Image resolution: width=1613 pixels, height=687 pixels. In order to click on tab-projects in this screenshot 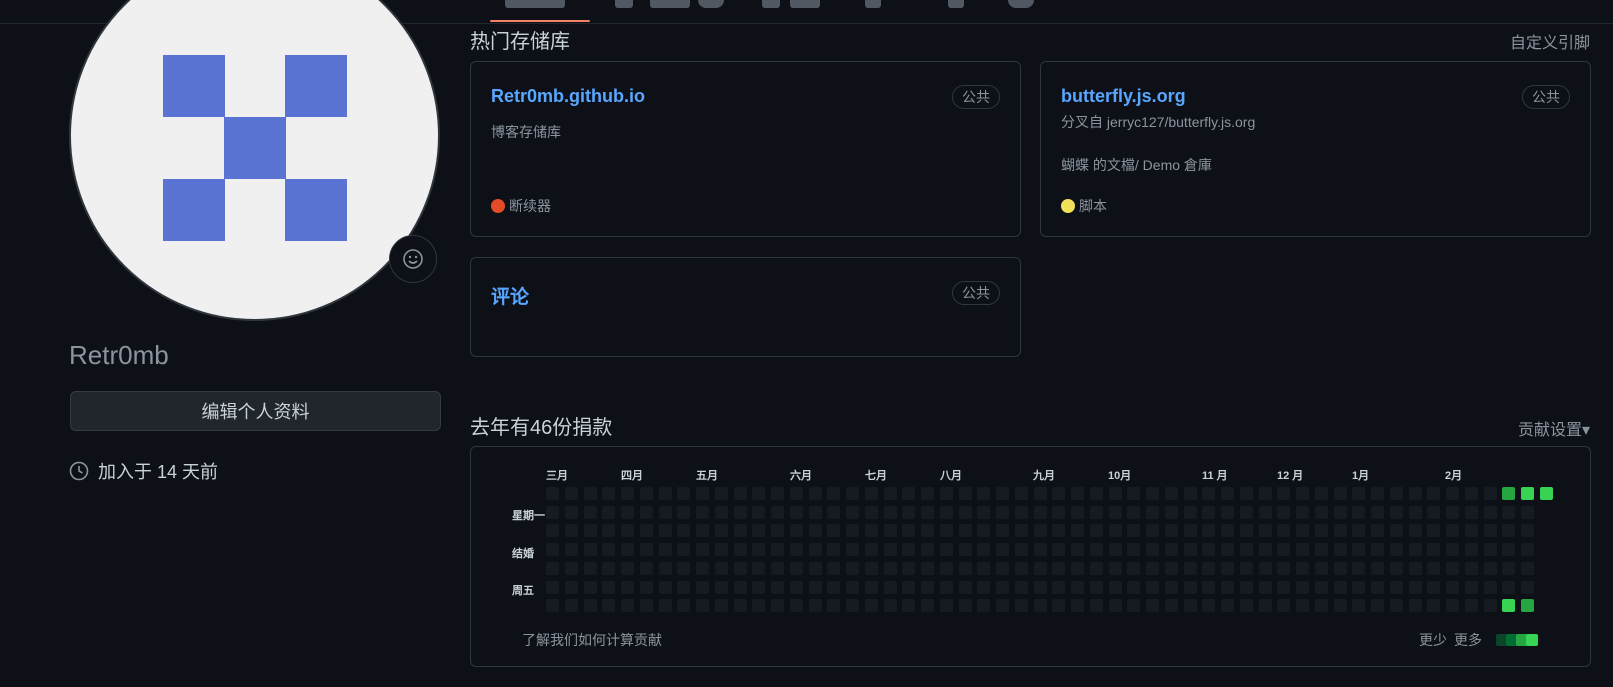, I will do `click(805, 4)`.